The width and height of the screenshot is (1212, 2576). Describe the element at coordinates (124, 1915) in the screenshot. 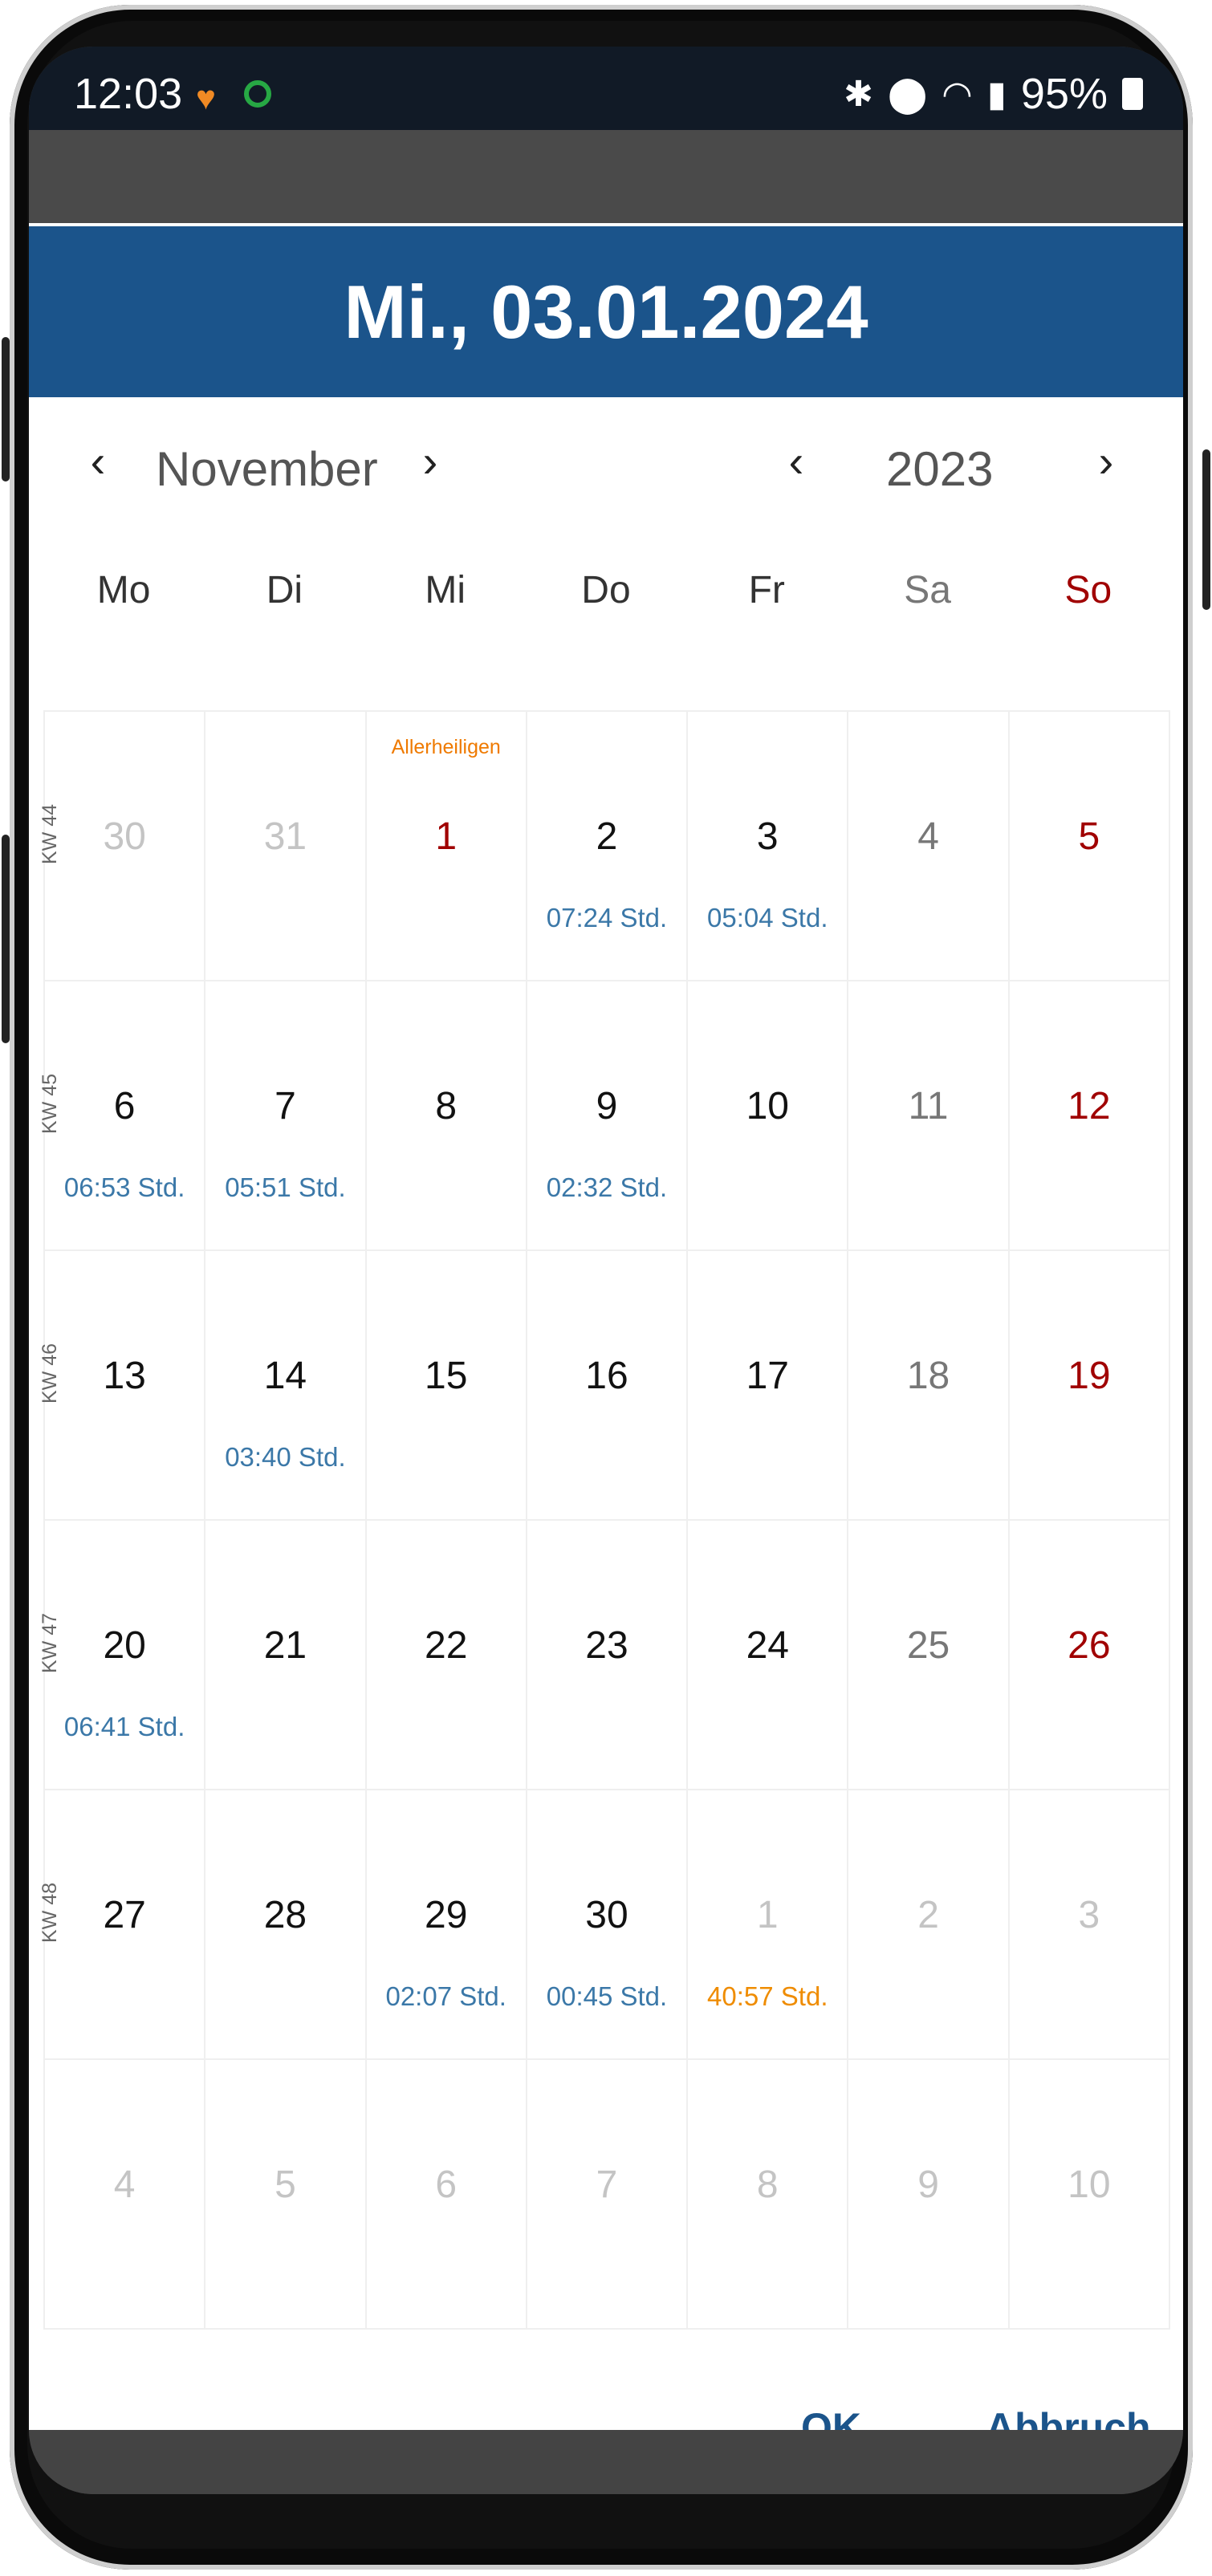

I see `day-number: 27` at that location.